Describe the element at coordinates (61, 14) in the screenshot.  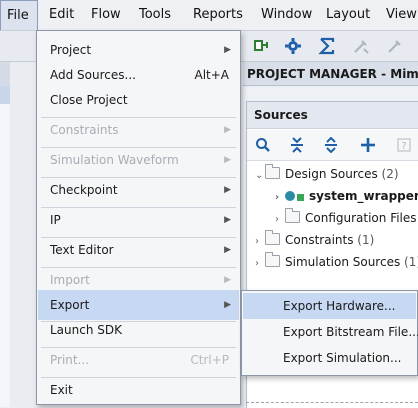
I see `menu-edit: Edit` at that location.